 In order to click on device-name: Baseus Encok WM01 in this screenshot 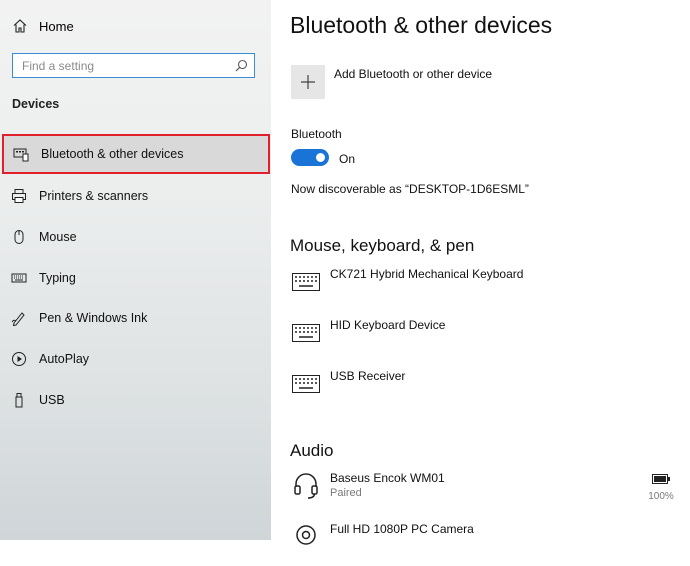, I will do `click(387, 478)`.